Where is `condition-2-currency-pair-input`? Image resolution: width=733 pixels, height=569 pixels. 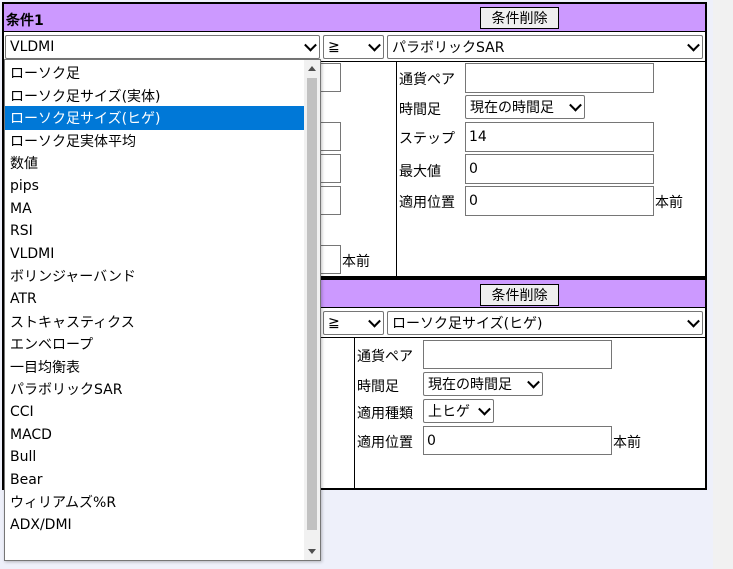
condition-2-currency-pair-input is located at coordinates (517, 354).